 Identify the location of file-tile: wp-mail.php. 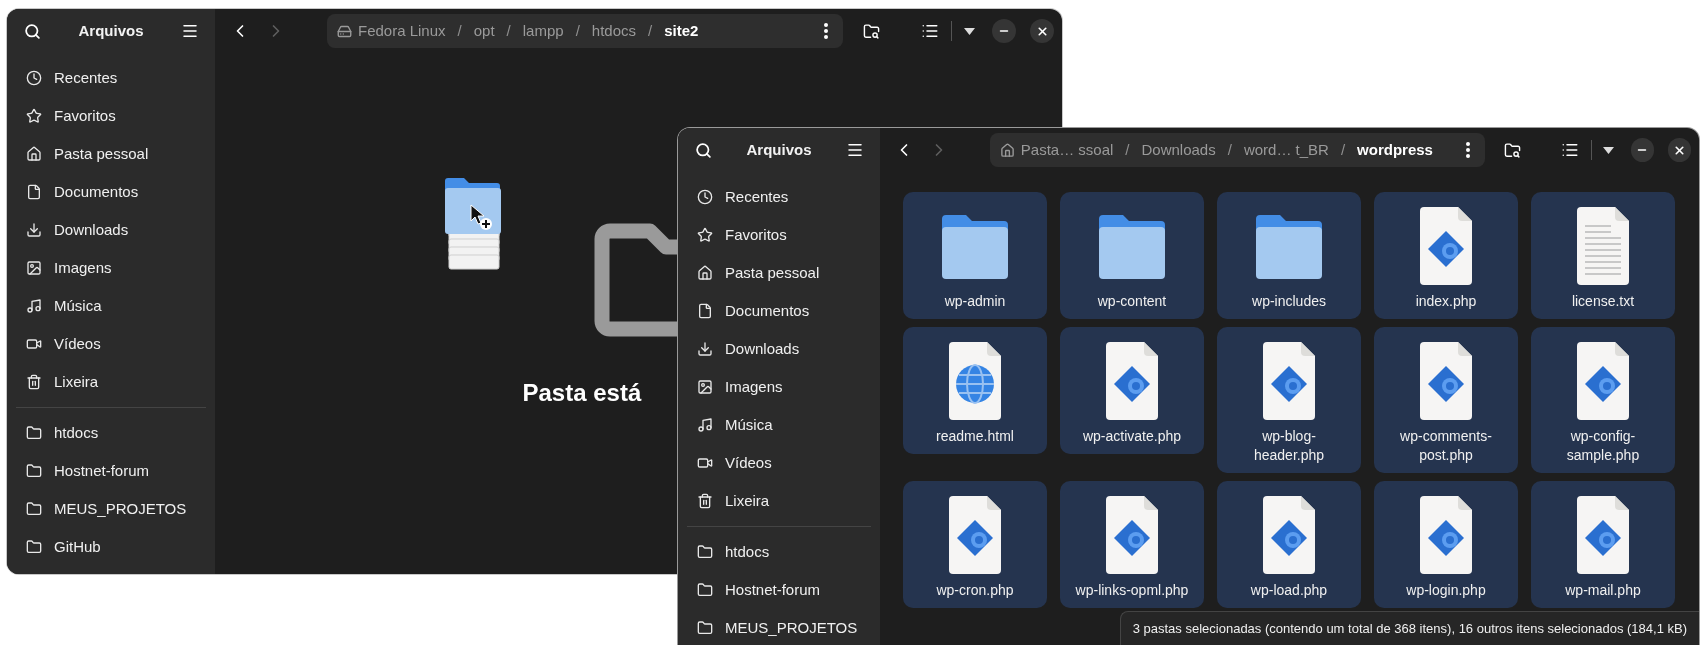
(1603, 544).